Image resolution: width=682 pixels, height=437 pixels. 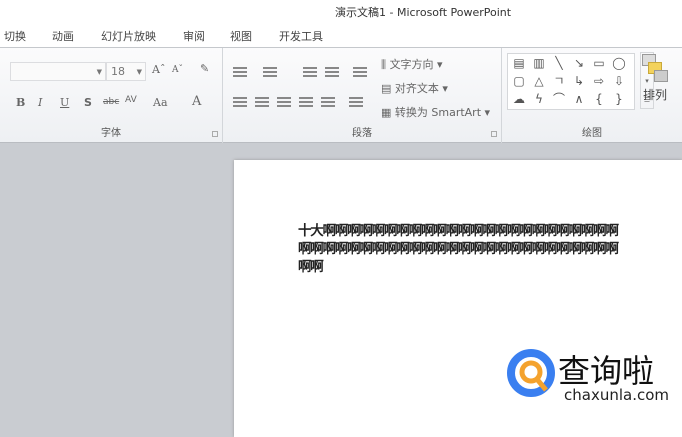 What do you see at coordinates (88, 102) in the screenshot?
I see `shadow-button: S` at bounding box center [88, 102].